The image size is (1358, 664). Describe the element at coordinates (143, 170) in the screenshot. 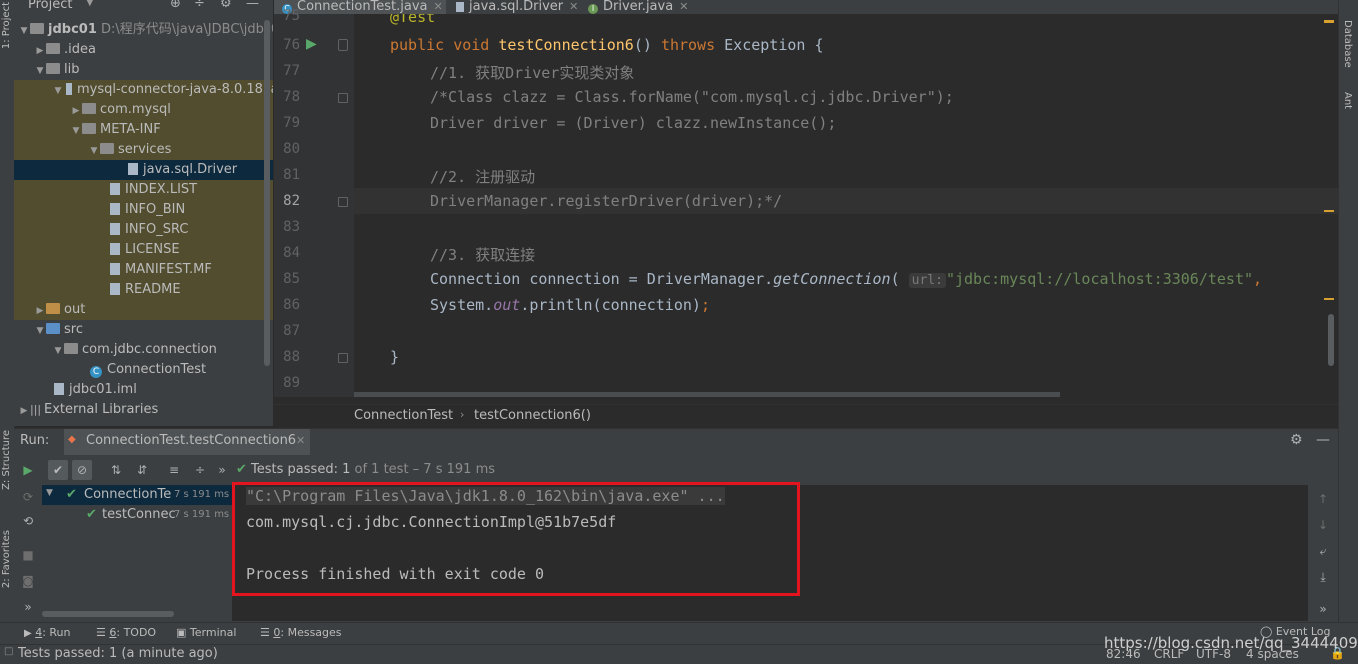

I see `tree-item-java-sql-driver: java.sql.Driver` at that location.